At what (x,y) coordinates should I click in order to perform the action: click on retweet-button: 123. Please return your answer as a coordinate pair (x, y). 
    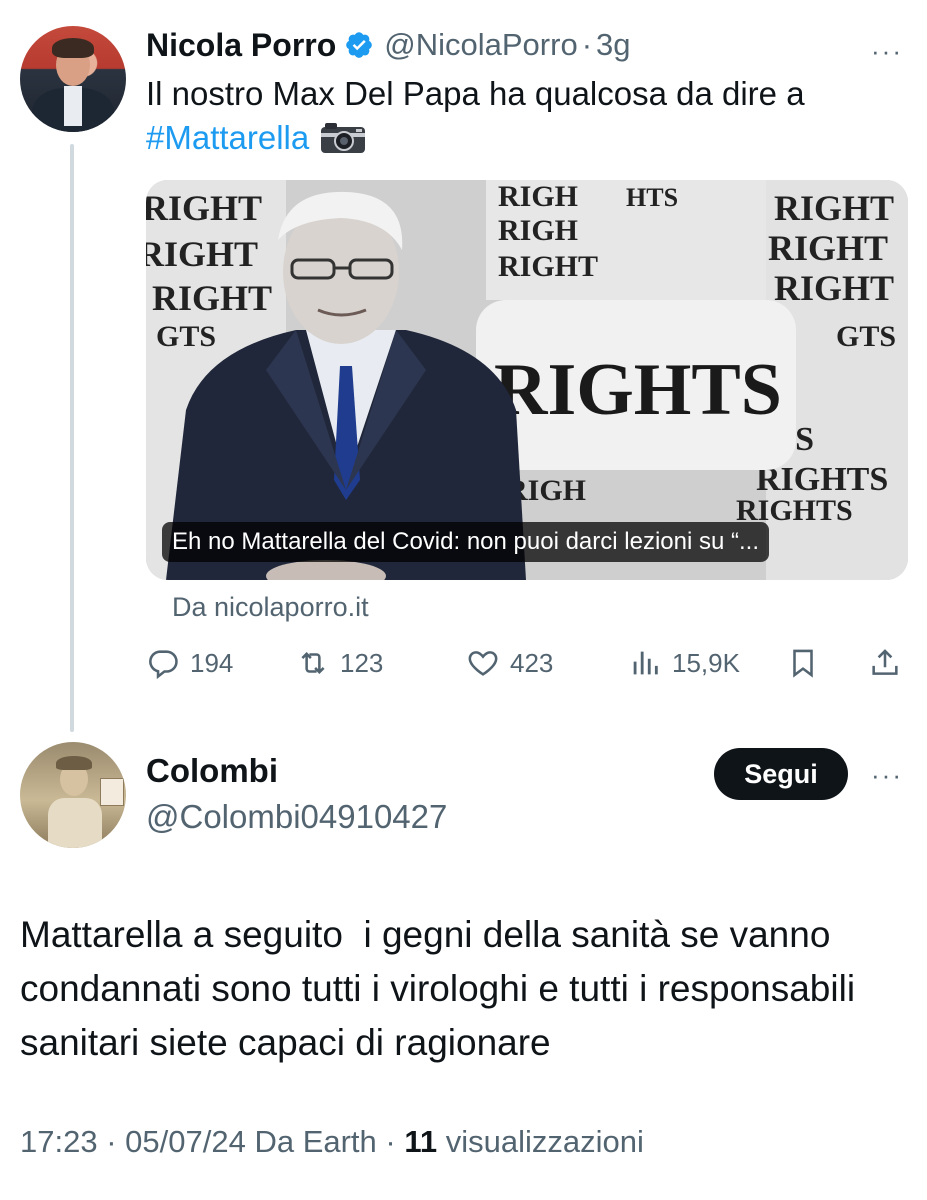
    Looking at the image, I should click on (339, 663).